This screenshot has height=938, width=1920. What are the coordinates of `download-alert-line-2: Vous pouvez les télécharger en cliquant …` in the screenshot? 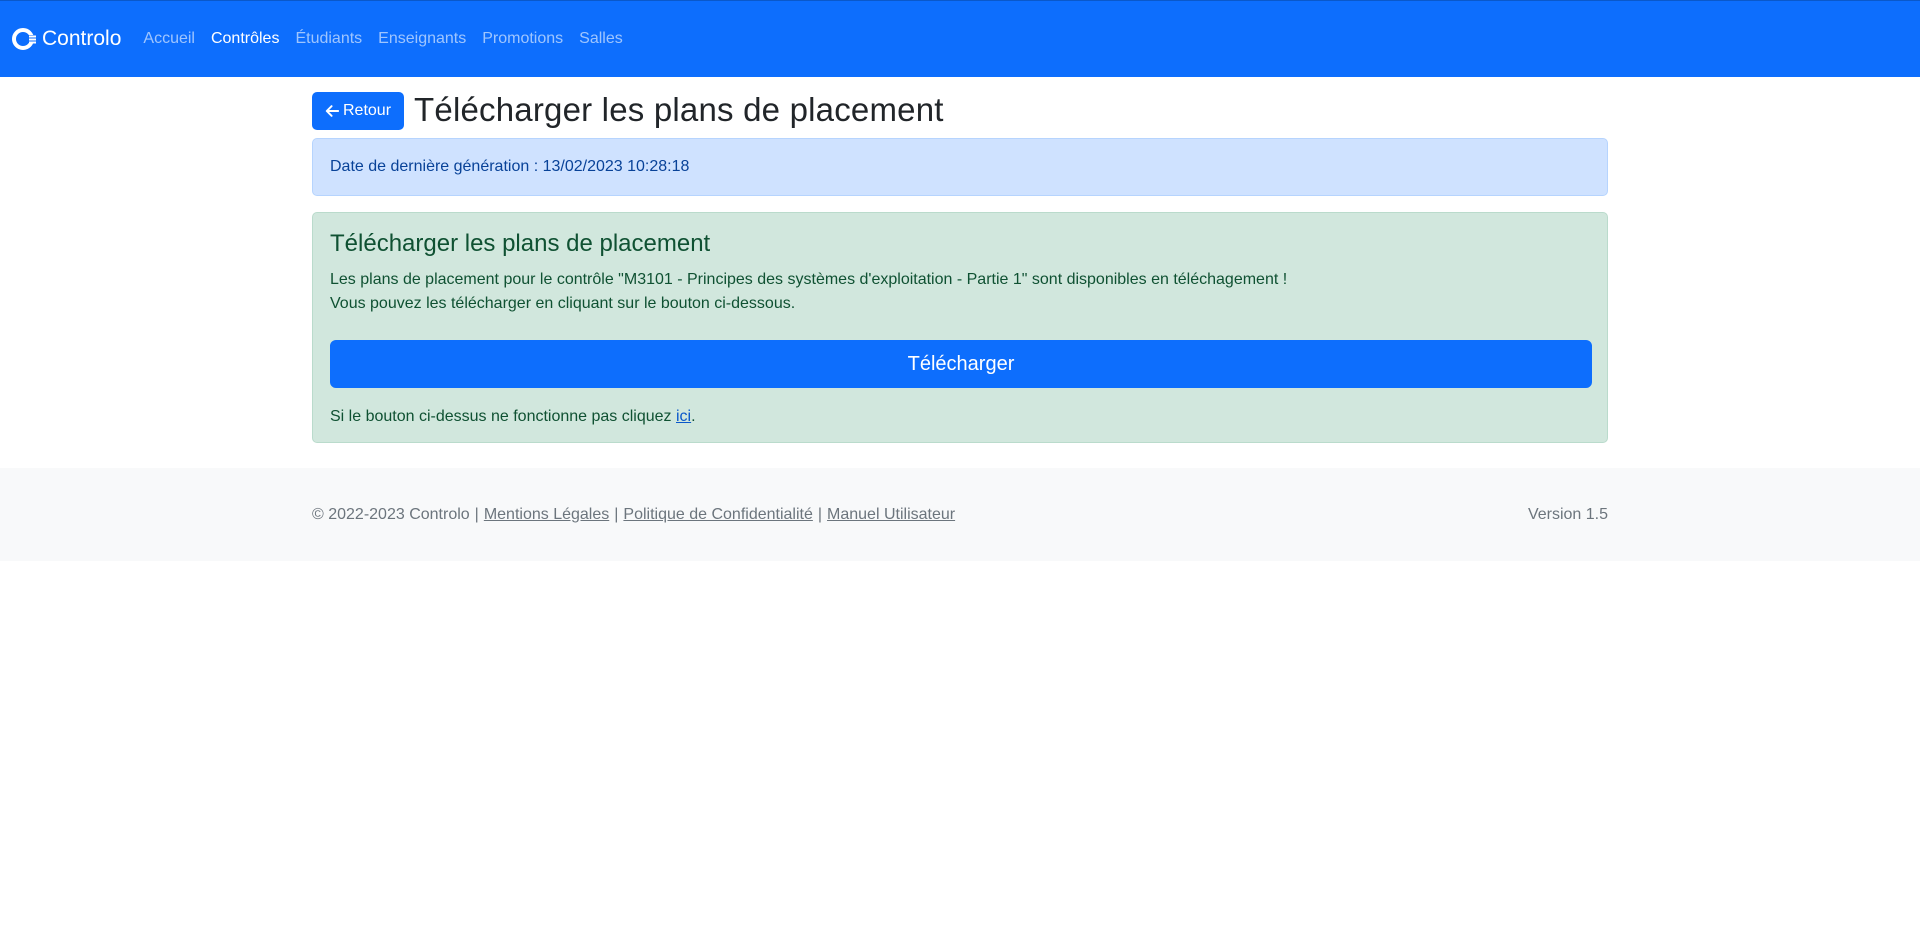 It's located at (563, 303).